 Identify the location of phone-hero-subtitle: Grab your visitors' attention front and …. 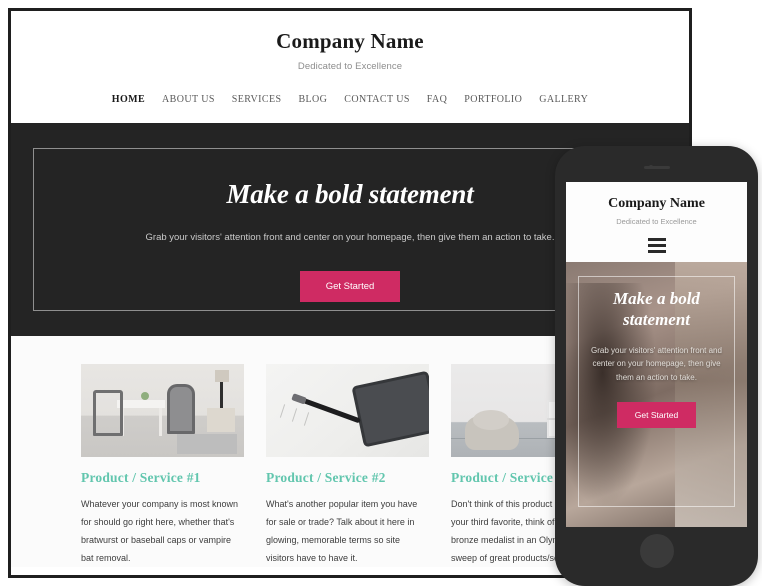
(656, 363).